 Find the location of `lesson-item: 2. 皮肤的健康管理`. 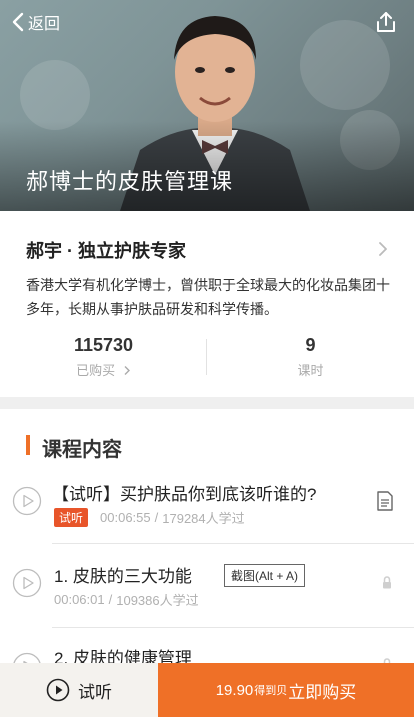

lesson-item: 2. 皮肤的健康管理 is located at coordinates (207, 645).